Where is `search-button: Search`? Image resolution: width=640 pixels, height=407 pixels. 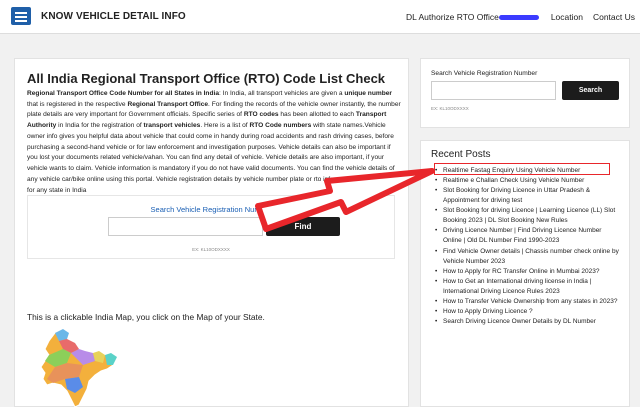 search-button: Search is located at coordinates (590, 90).